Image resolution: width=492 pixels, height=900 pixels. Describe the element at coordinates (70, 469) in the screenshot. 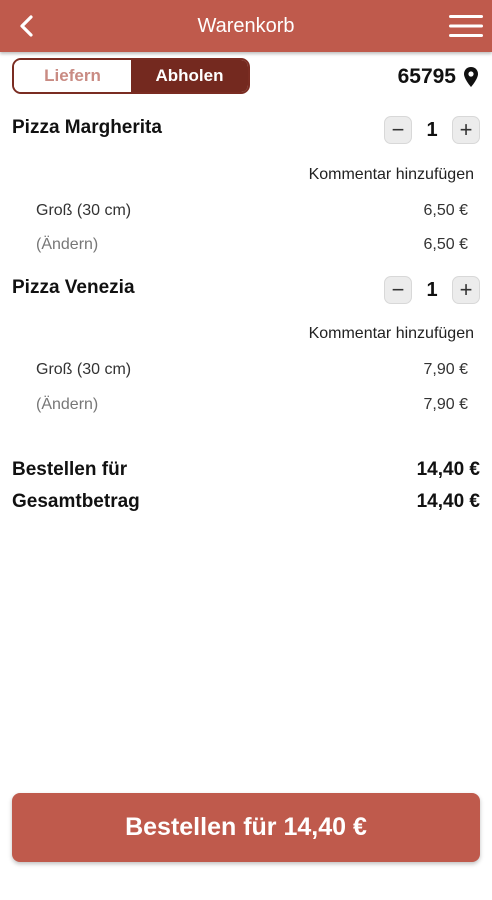

I see `order-for-label: Bestellen für` at that location.